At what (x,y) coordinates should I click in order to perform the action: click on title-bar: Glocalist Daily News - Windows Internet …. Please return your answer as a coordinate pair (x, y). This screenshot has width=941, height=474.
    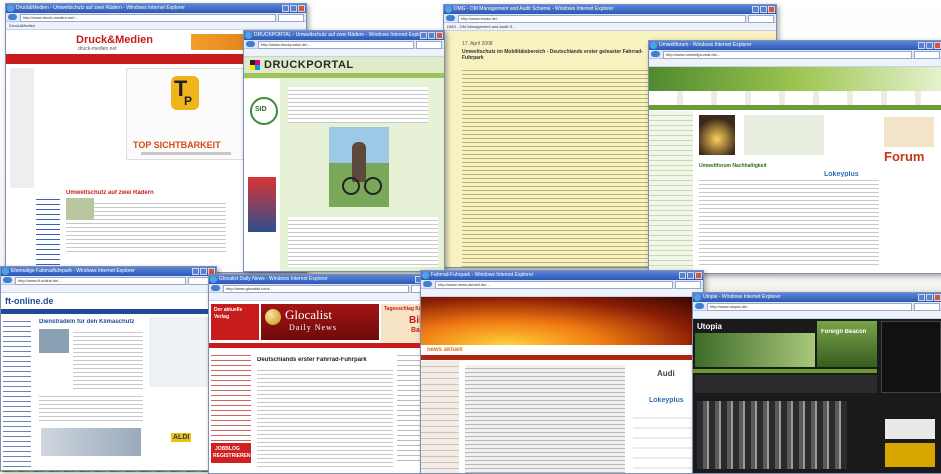
    Looking at the image, I should click on (324, 279).